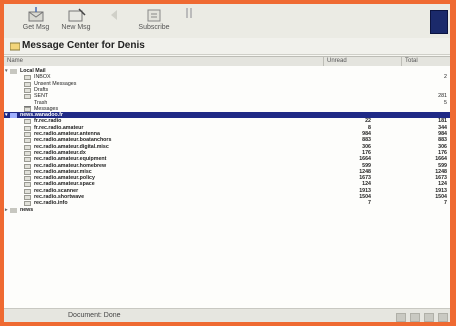 This screenshot has height=326, width=456. Describe the element at coordinates (439, 22) in the screenshot. I see `browser-logo-icon` at that location.